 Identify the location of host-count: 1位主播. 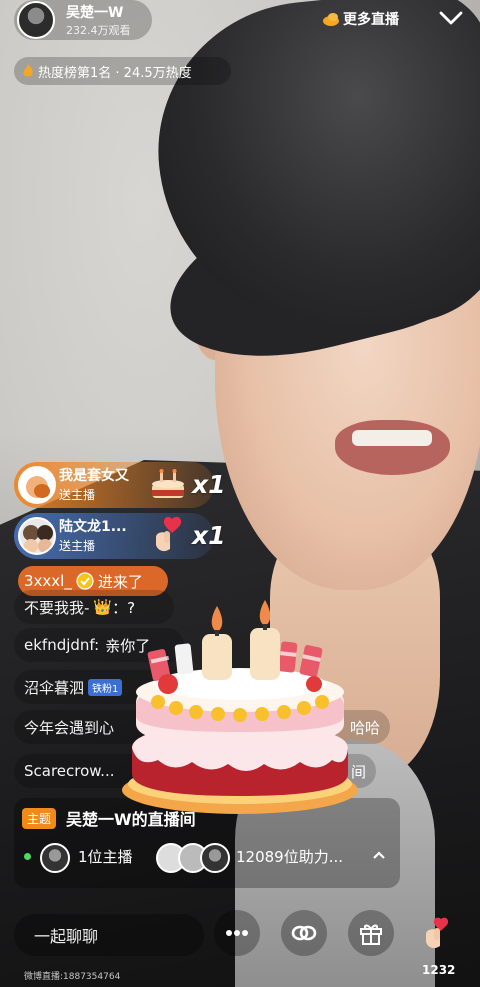
(105, 857).